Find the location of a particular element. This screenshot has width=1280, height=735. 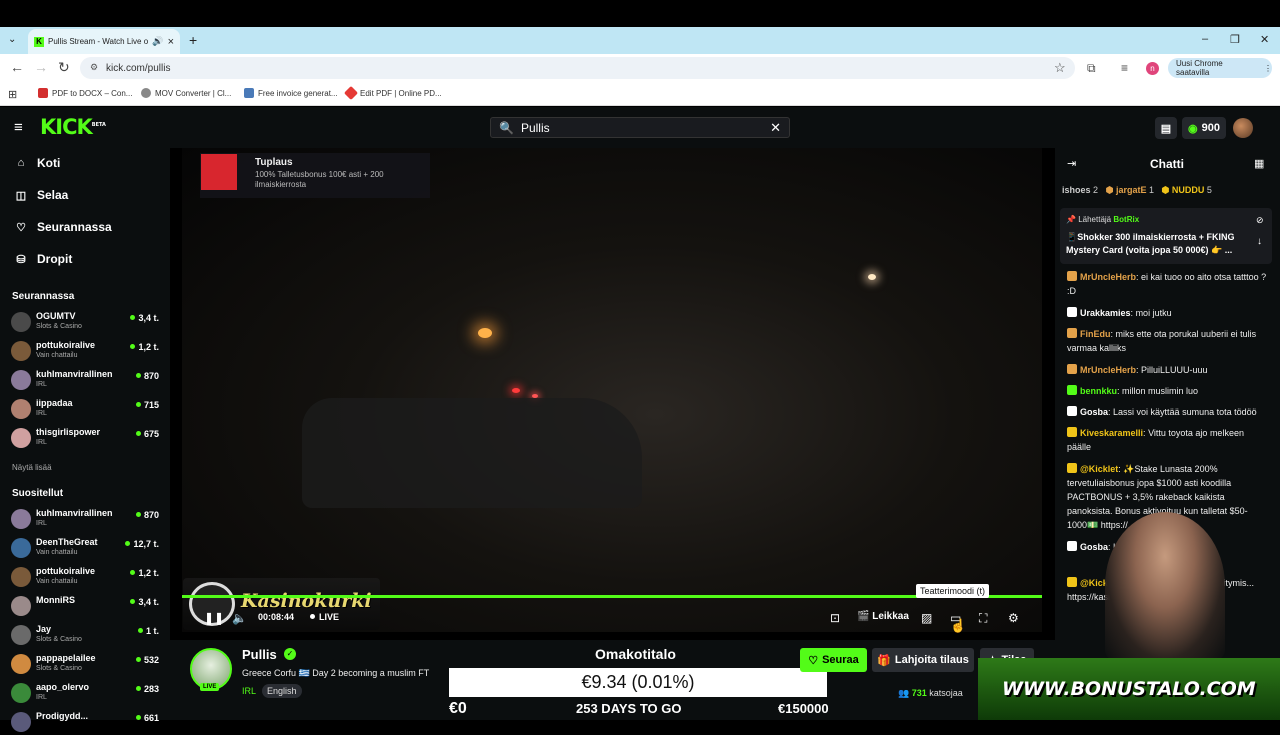

streamer-name: Pullis is located at coordinates (259, 654).